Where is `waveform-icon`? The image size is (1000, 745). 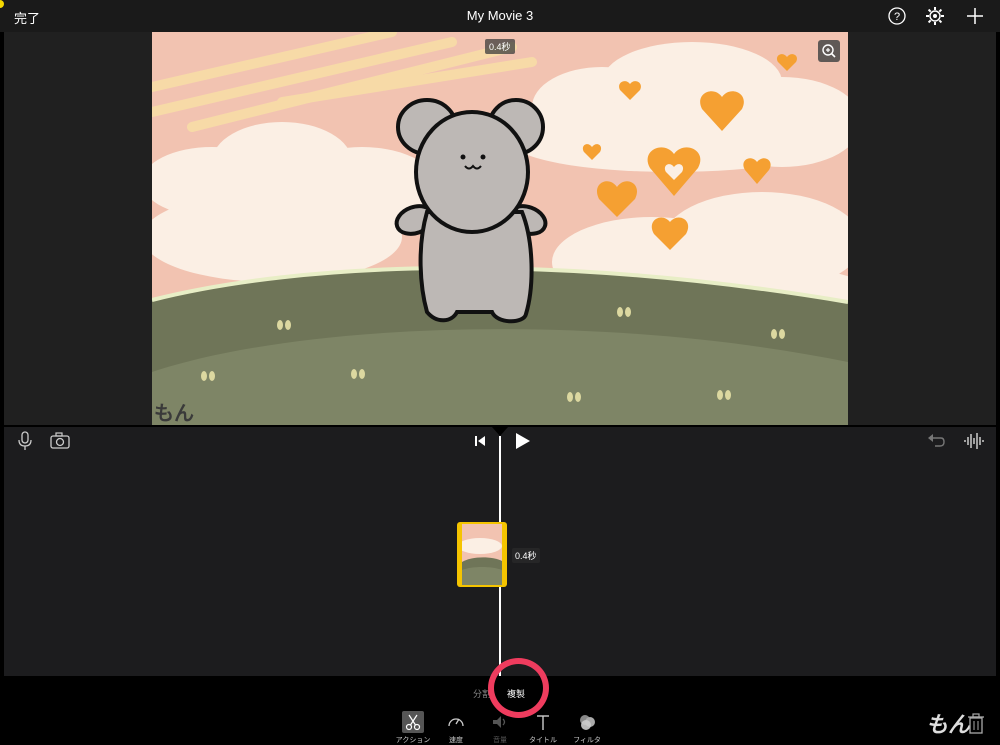
waveform-icon is located at coordinates (974, 441).